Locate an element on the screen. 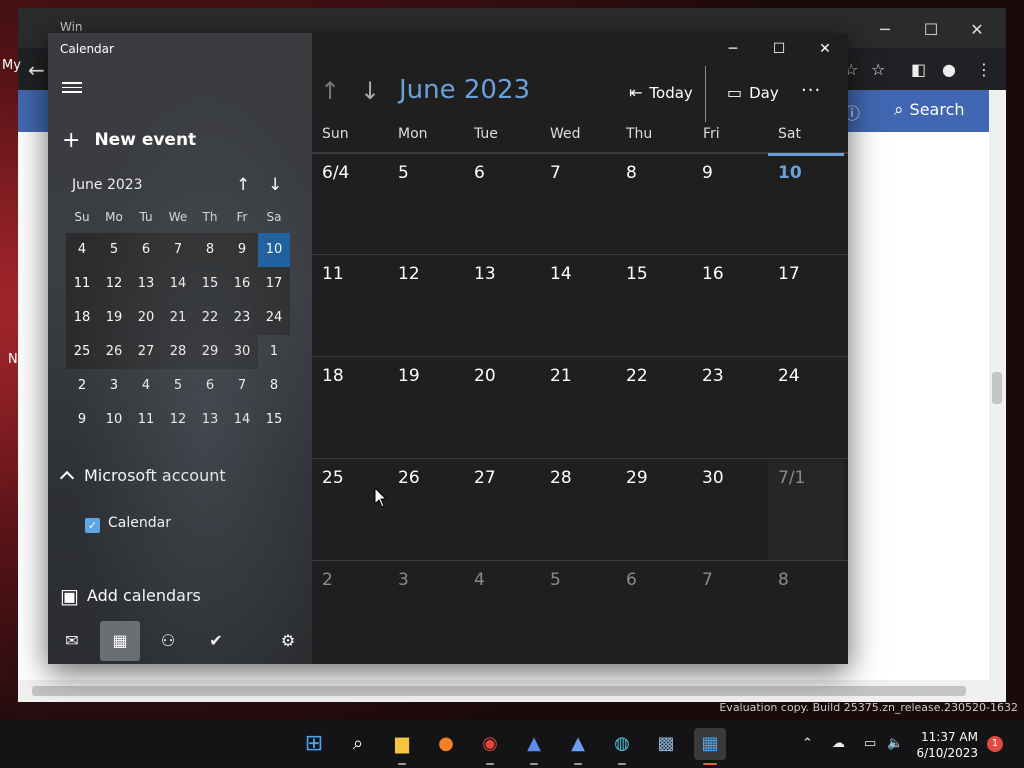 This screenshot has width=1024, height=768. day-cell: 17 is located at coordinates (806, 305).